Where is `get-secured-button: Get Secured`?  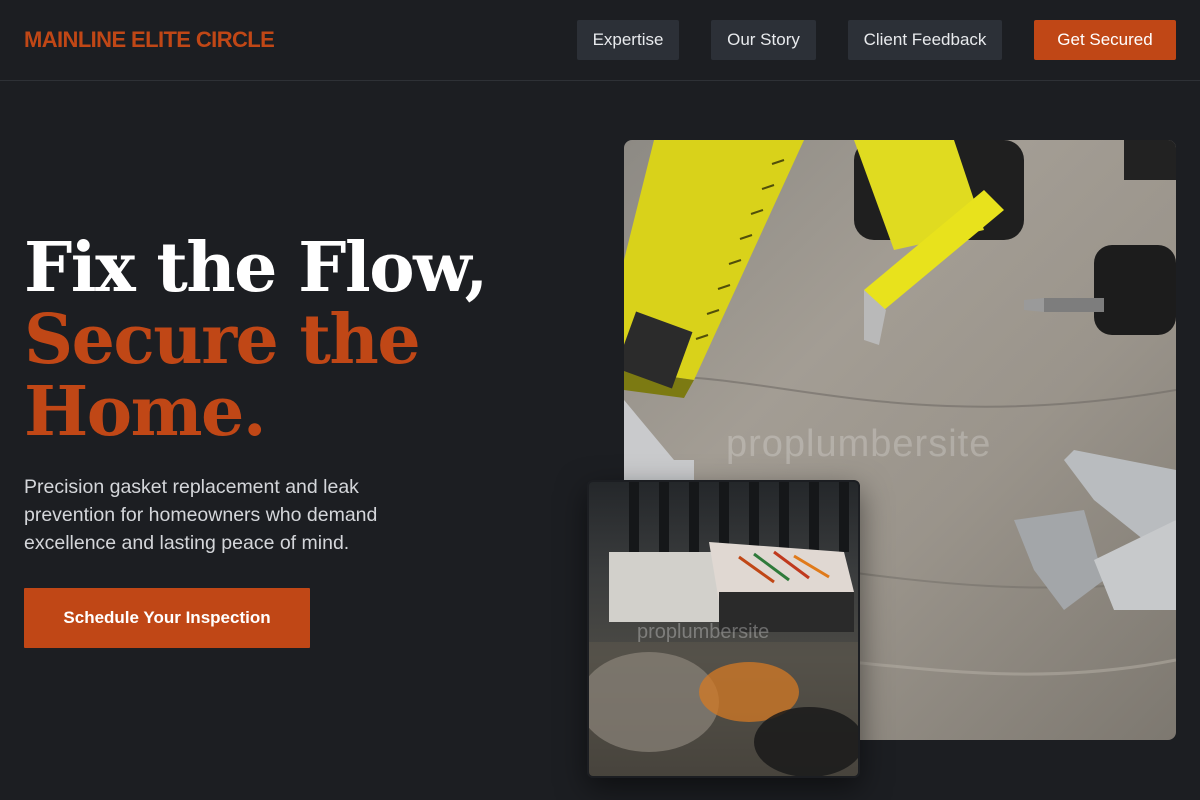
get-secured-button: Get Secured is located at coordinates (1105, 40).